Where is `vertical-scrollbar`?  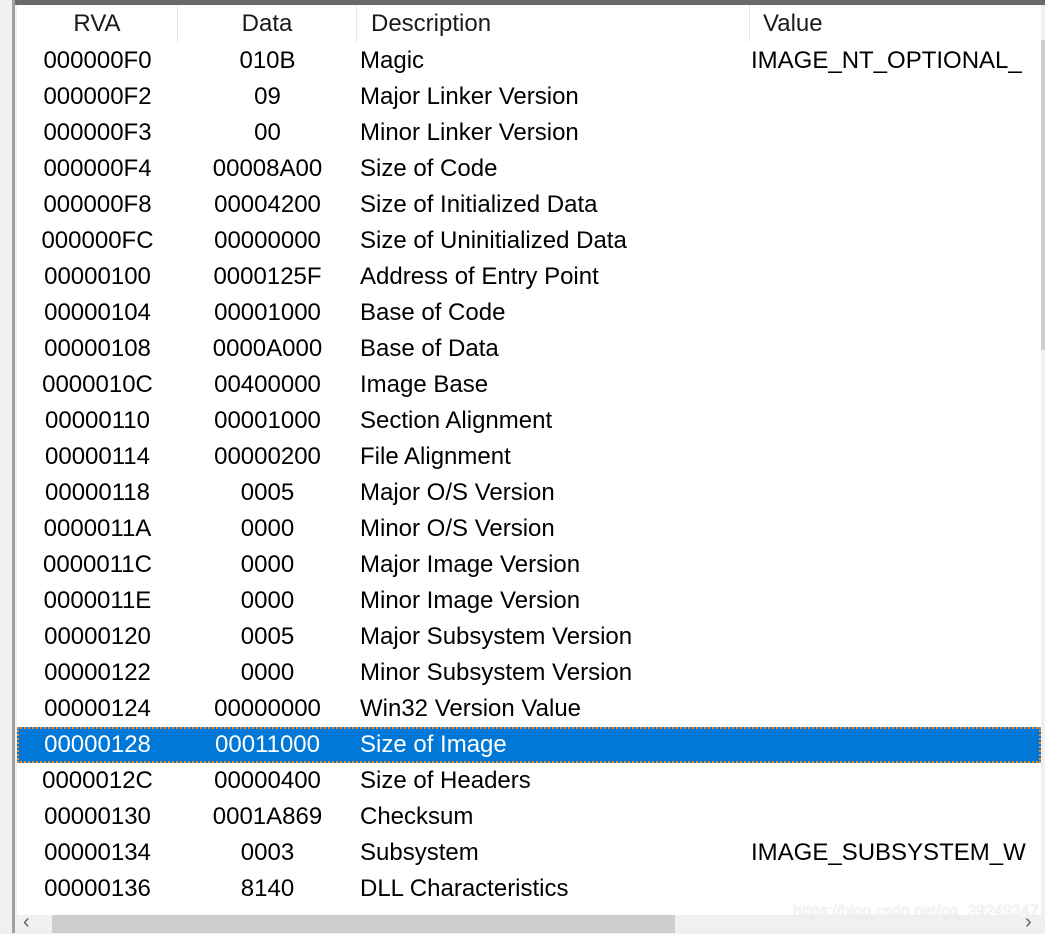
vertical-scrollbar is located at coordinates (1043, 460).